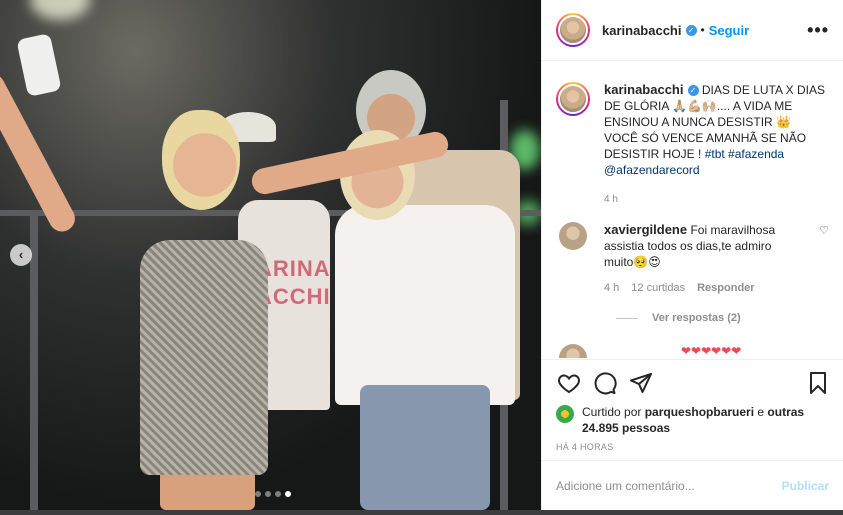 This screenshot has width=843, height=515. Describe the element at coordinates (642, 30) in the screenshot. I see `author-username: karinabacchi` at that location.